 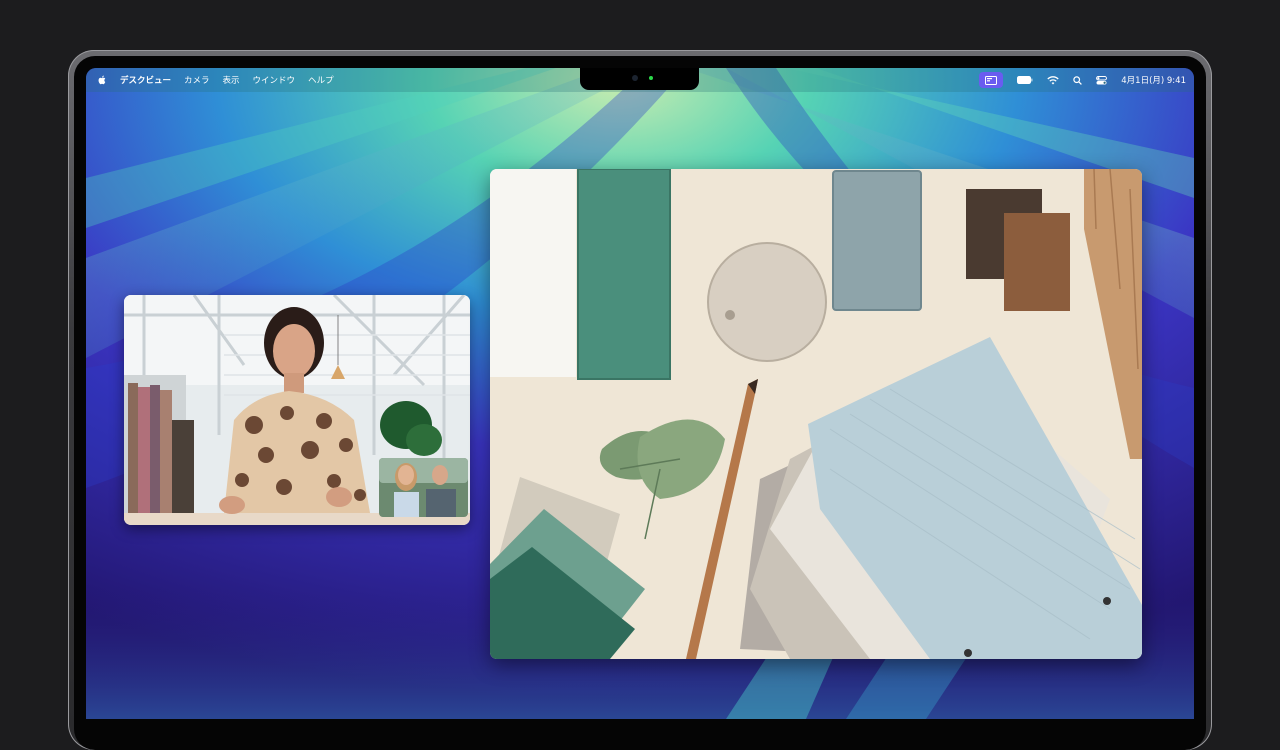 What do you see at coordinates (1078, 80) in the screenshot?
I see `search-icon` at bounding box center [1078, 80].